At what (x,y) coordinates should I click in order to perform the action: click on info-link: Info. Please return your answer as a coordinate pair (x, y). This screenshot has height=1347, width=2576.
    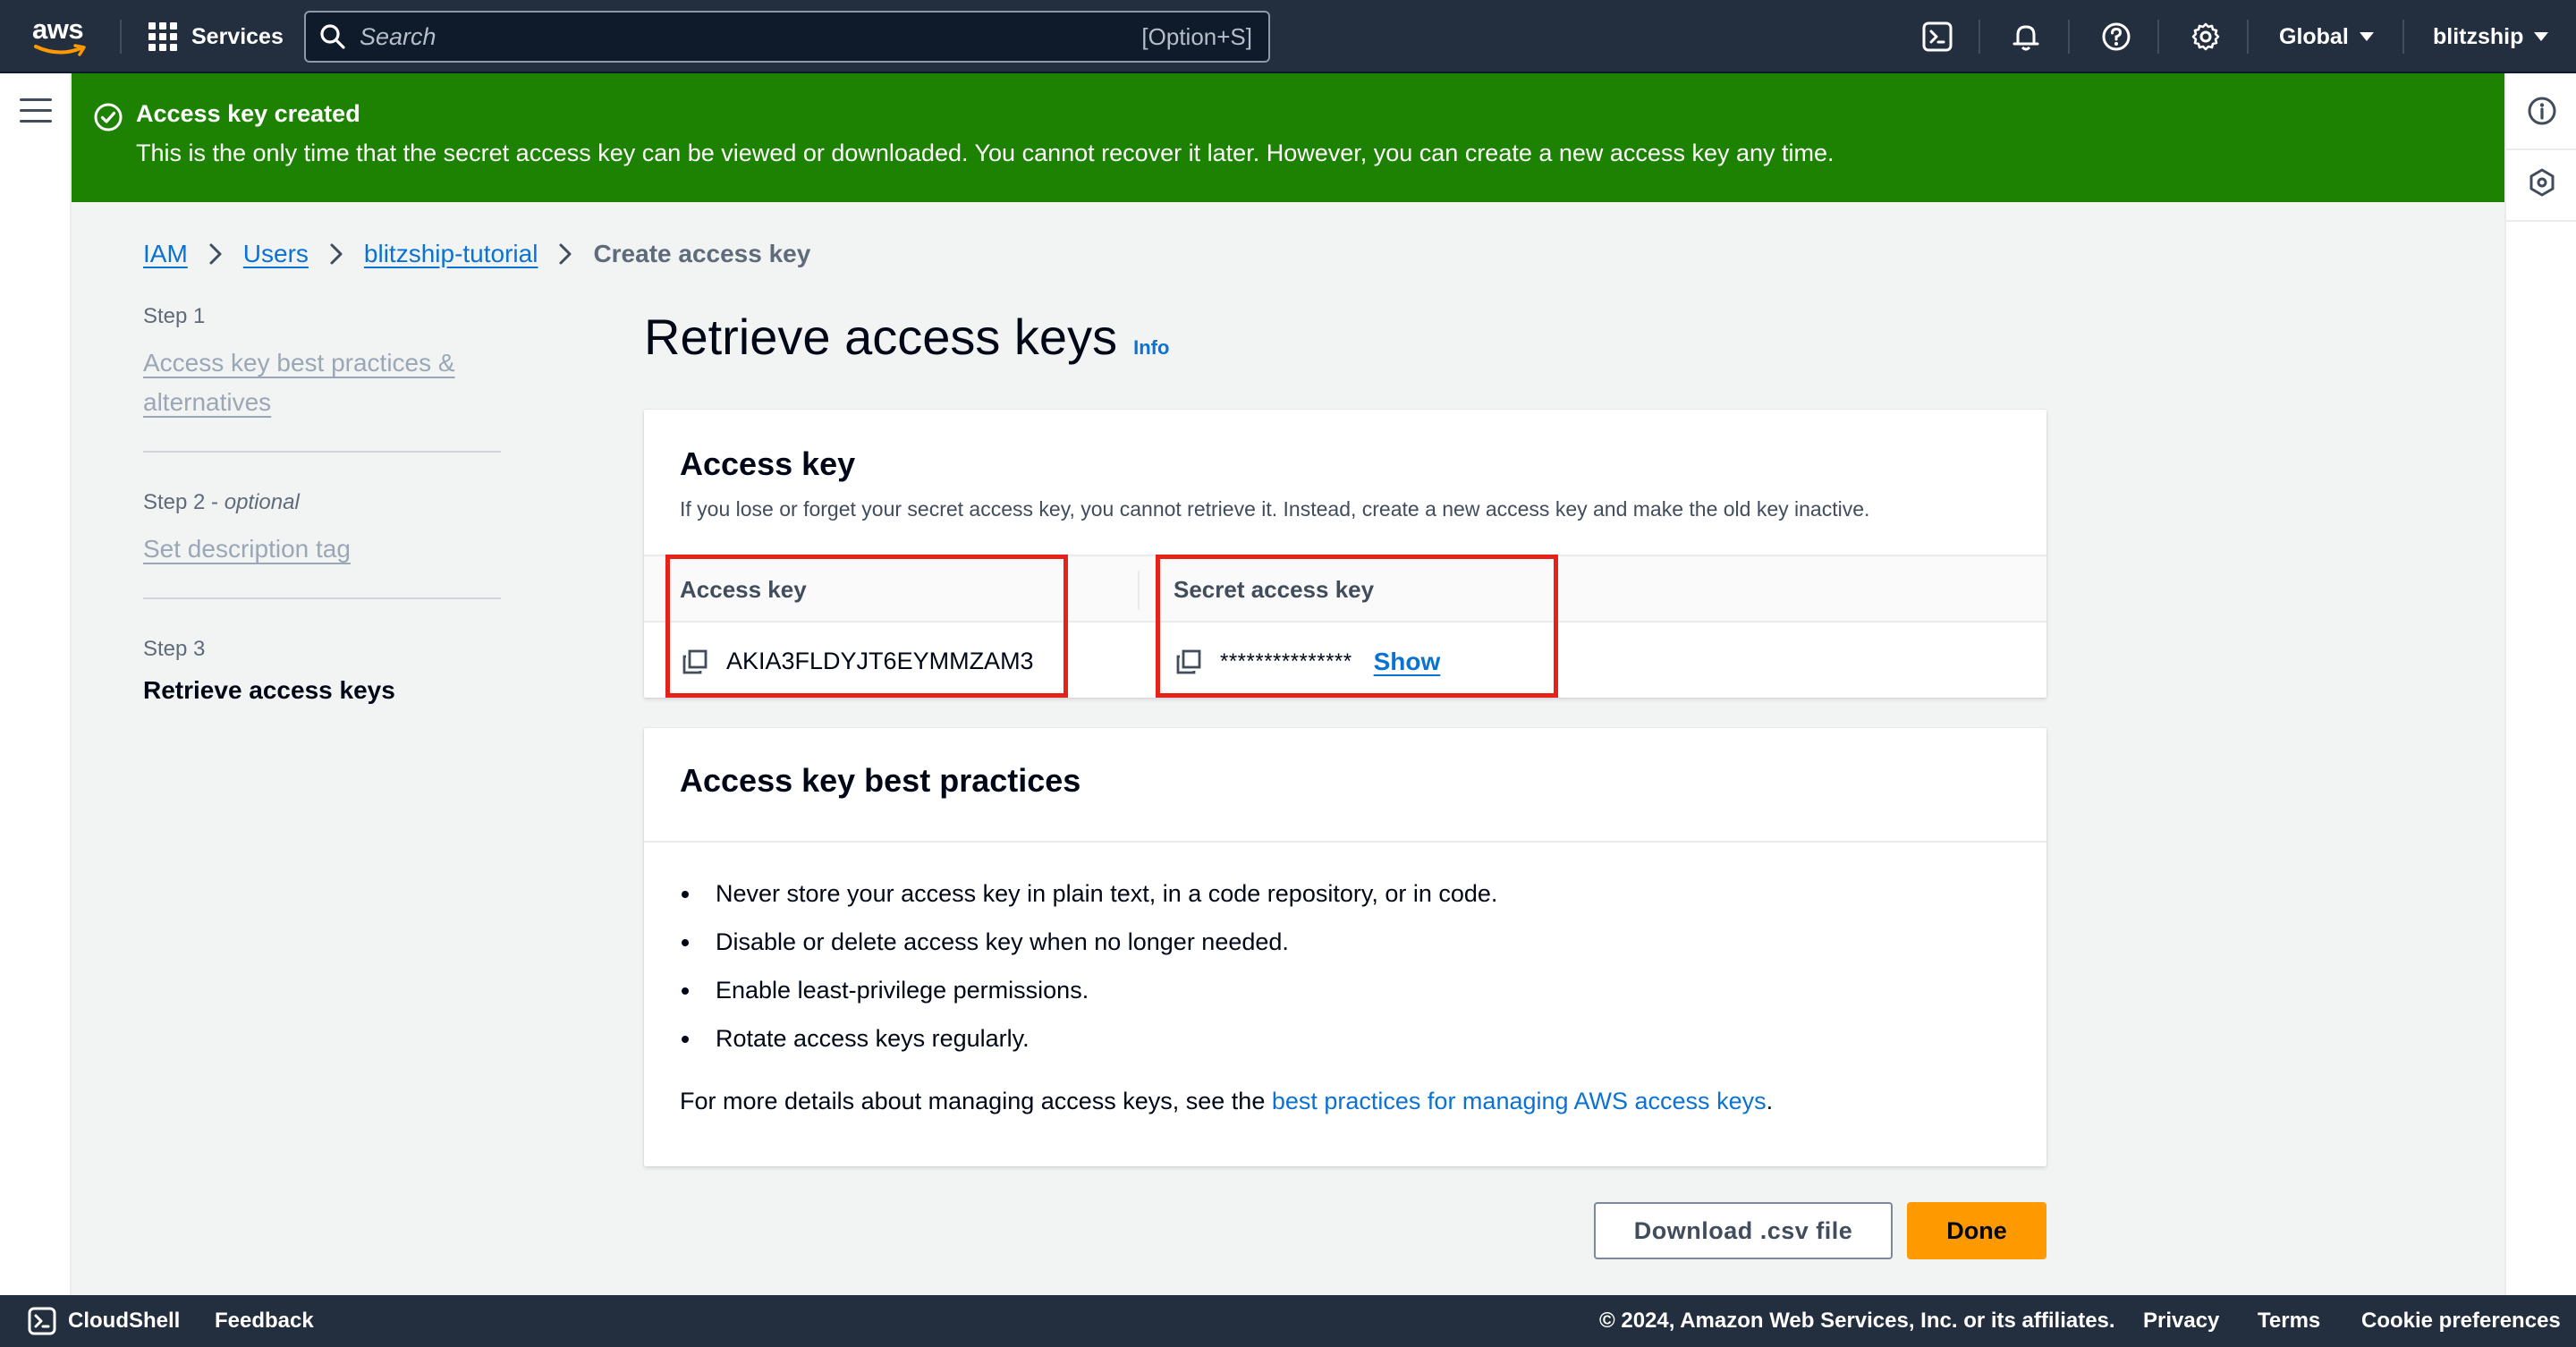
    Looking at the image, I should click on (1151, 348).